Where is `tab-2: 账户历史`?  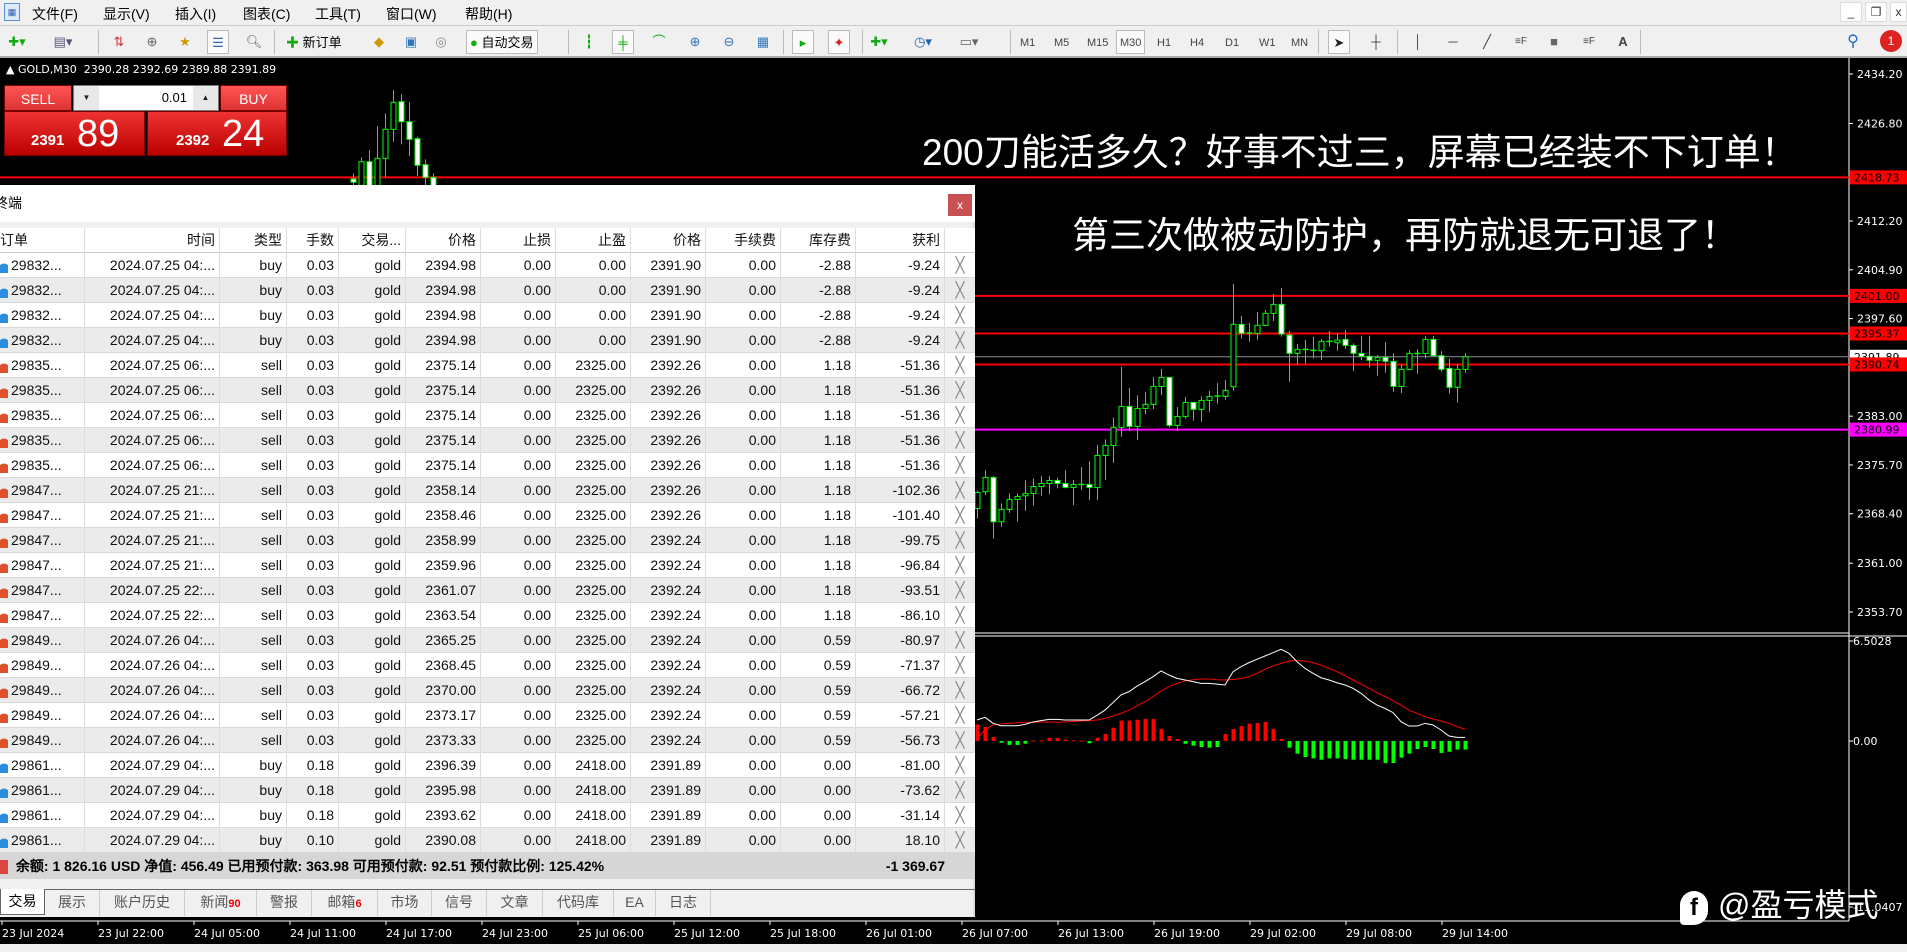
tab-2: 账户历史 is located at coordinates (142, 903).